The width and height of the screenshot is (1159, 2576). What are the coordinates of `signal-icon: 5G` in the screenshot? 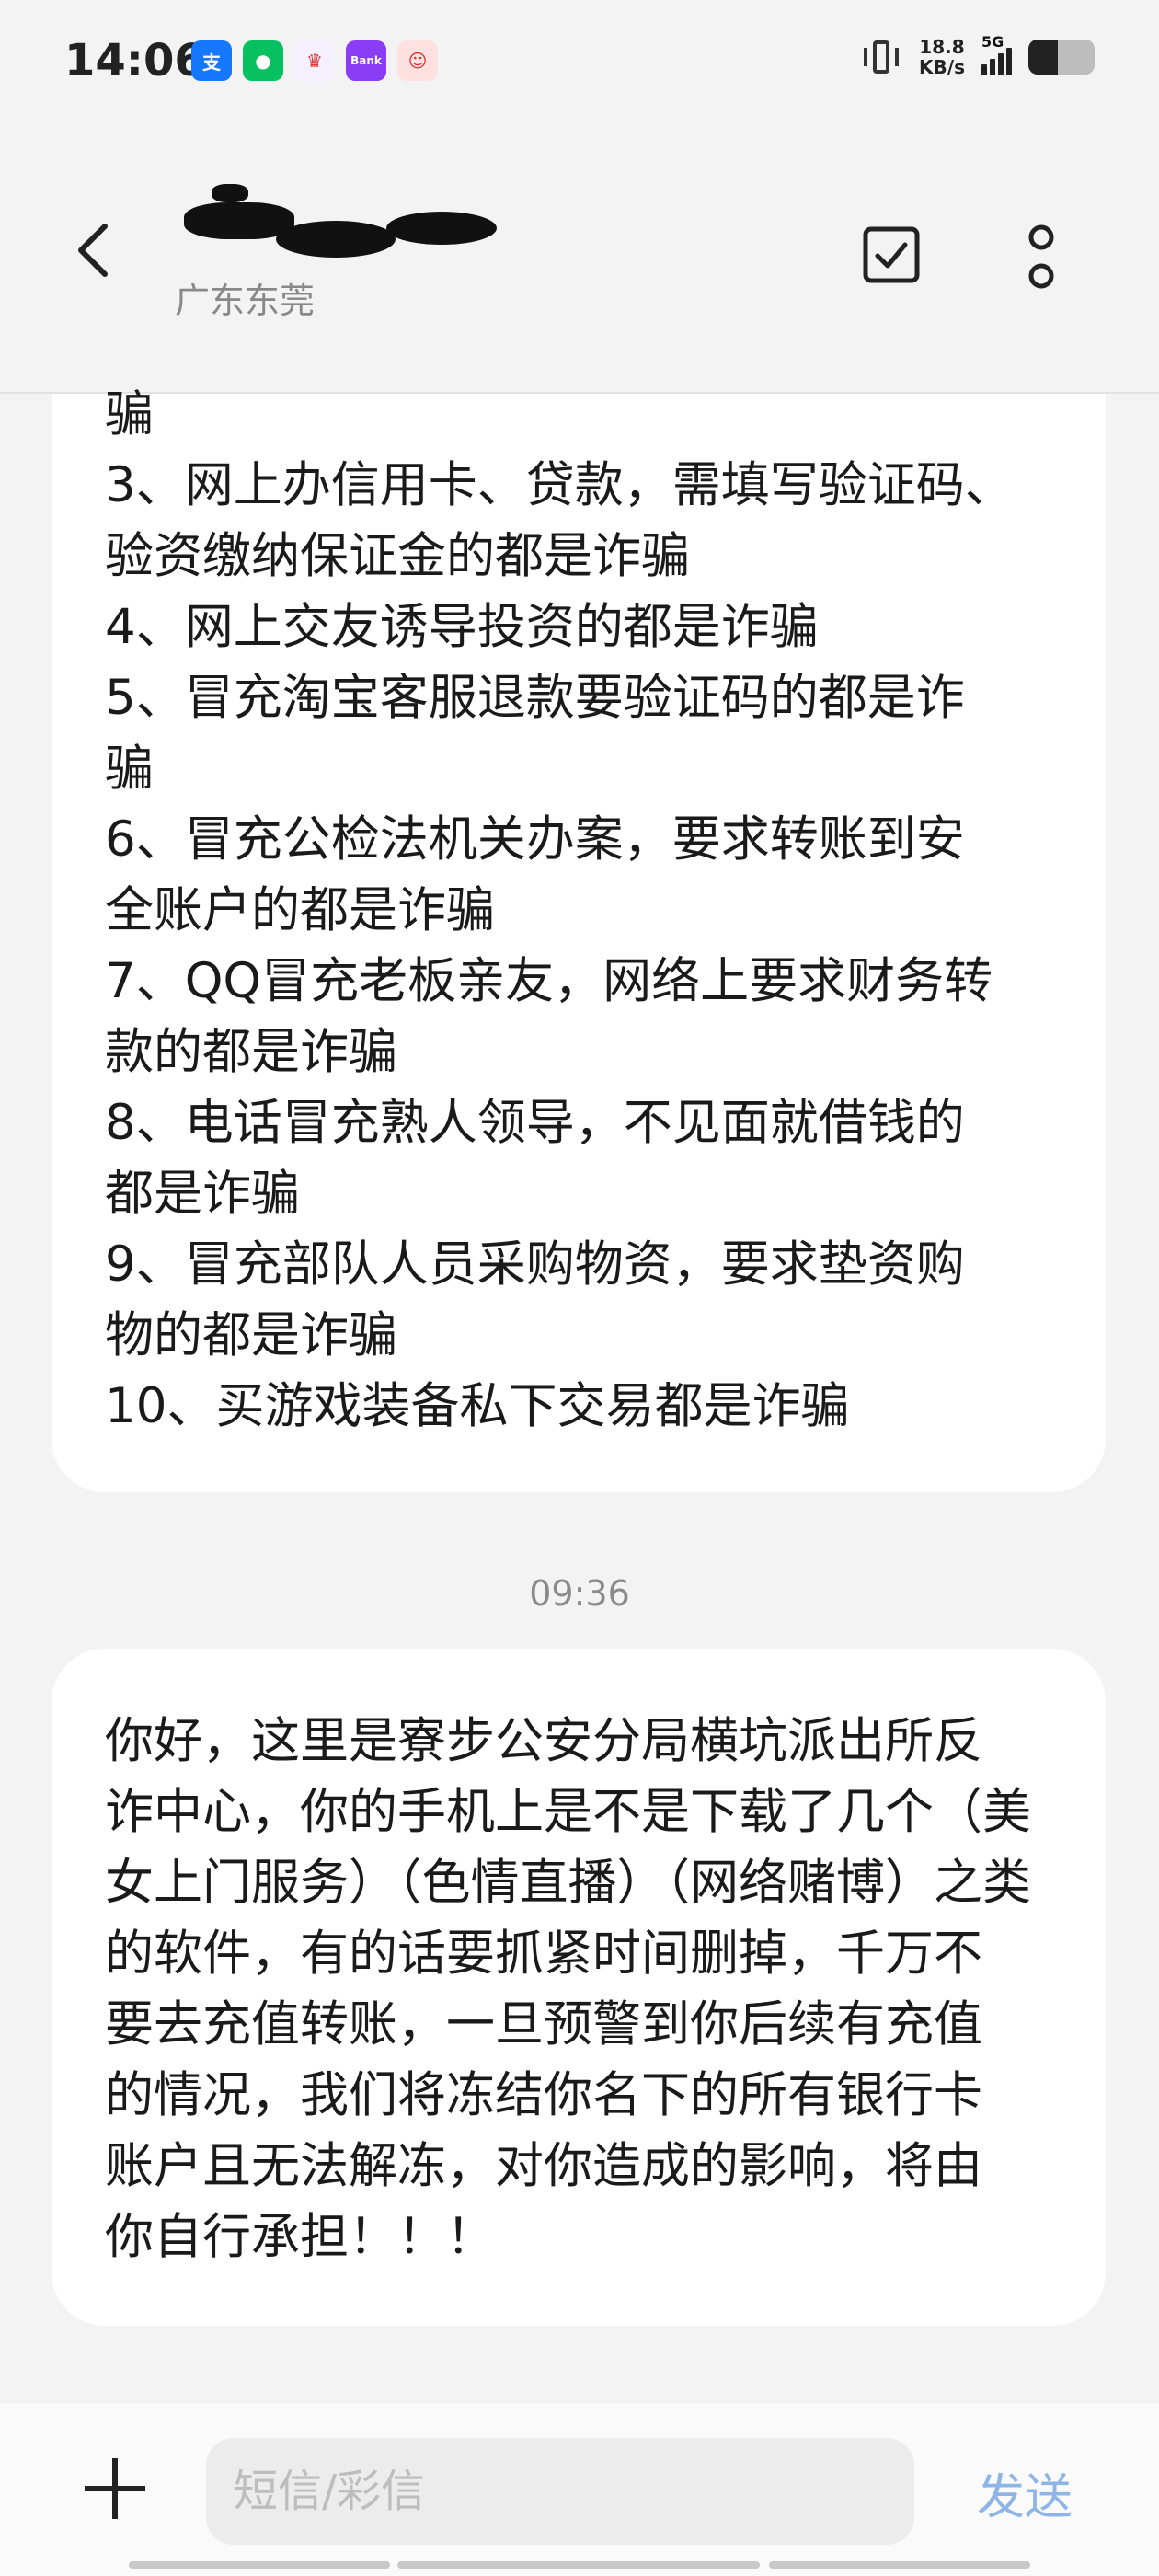 It's located at (996, 54).